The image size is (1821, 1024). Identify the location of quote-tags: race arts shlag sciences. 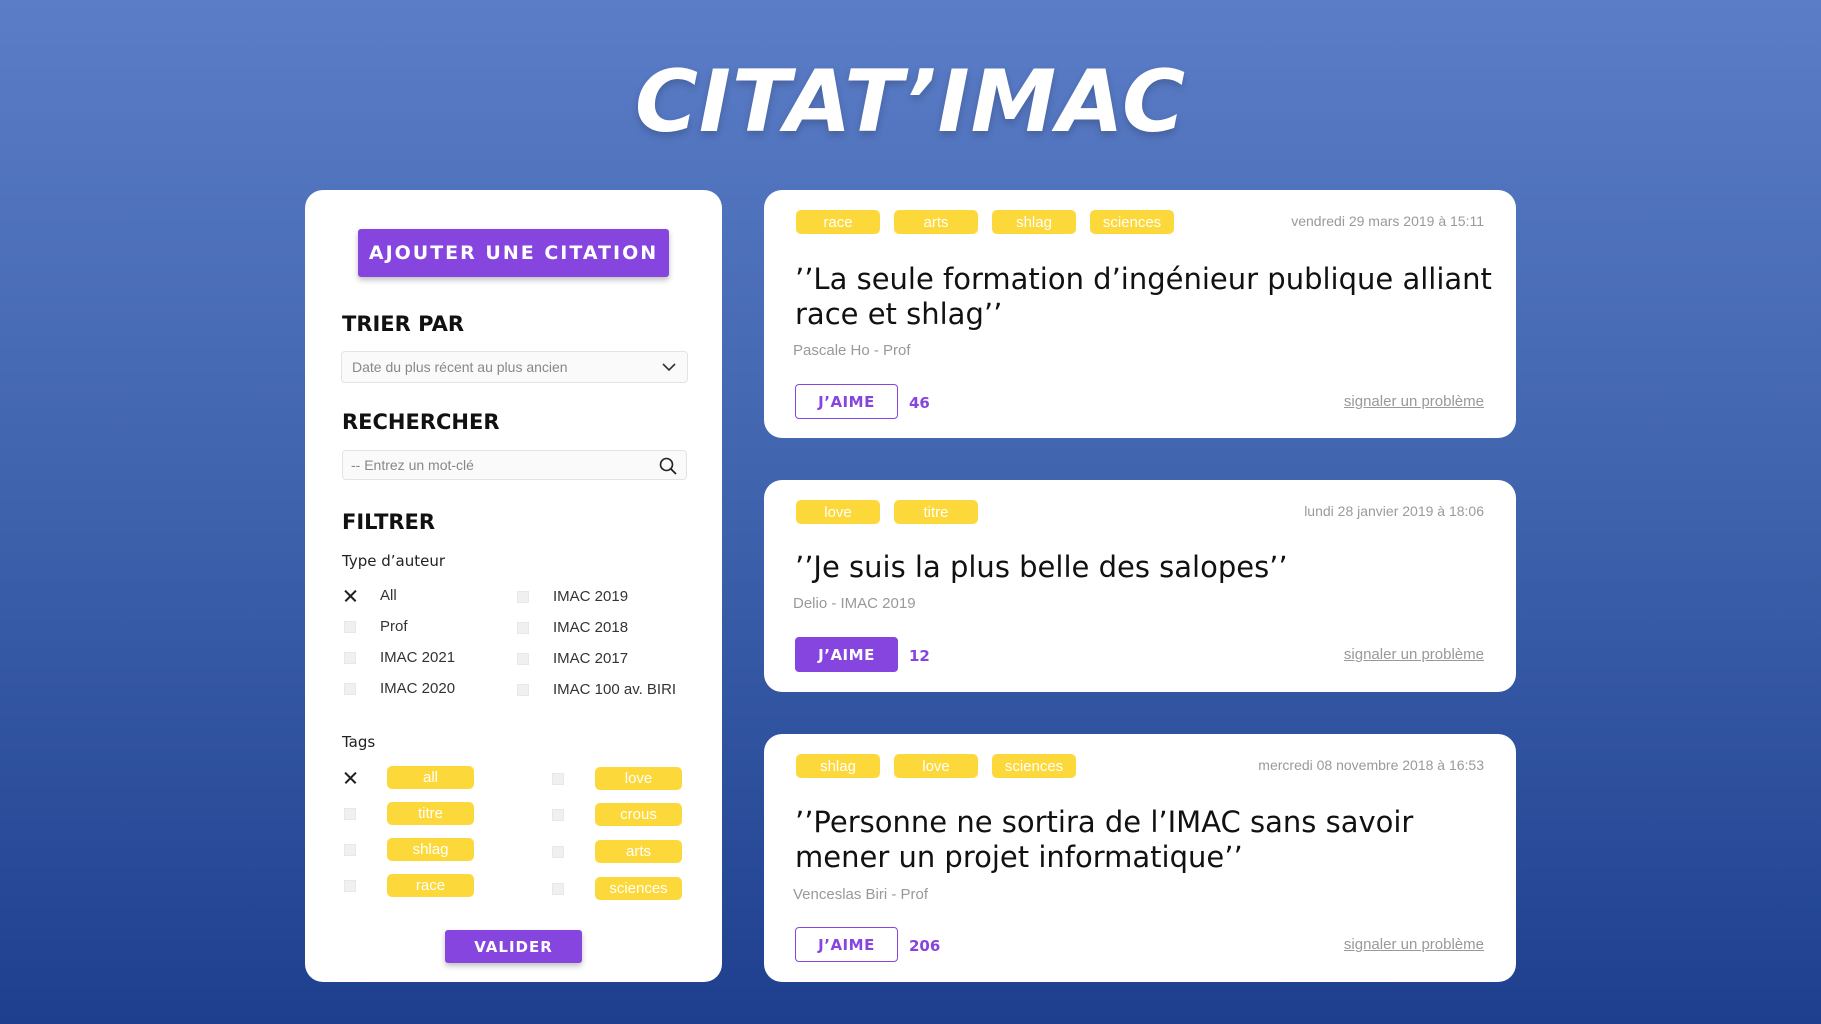
(985, 222).